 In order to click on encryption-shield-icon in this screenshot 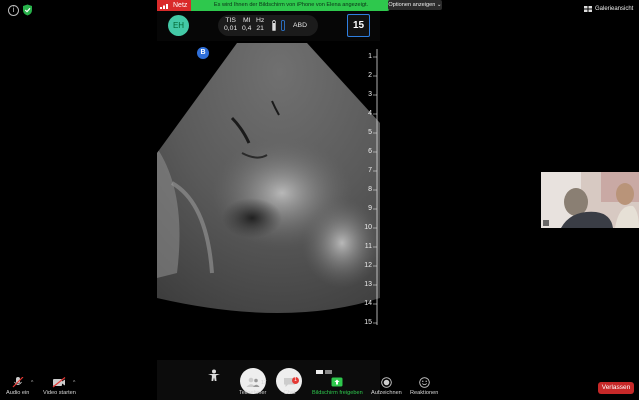, I will do `click(27, 10)`.